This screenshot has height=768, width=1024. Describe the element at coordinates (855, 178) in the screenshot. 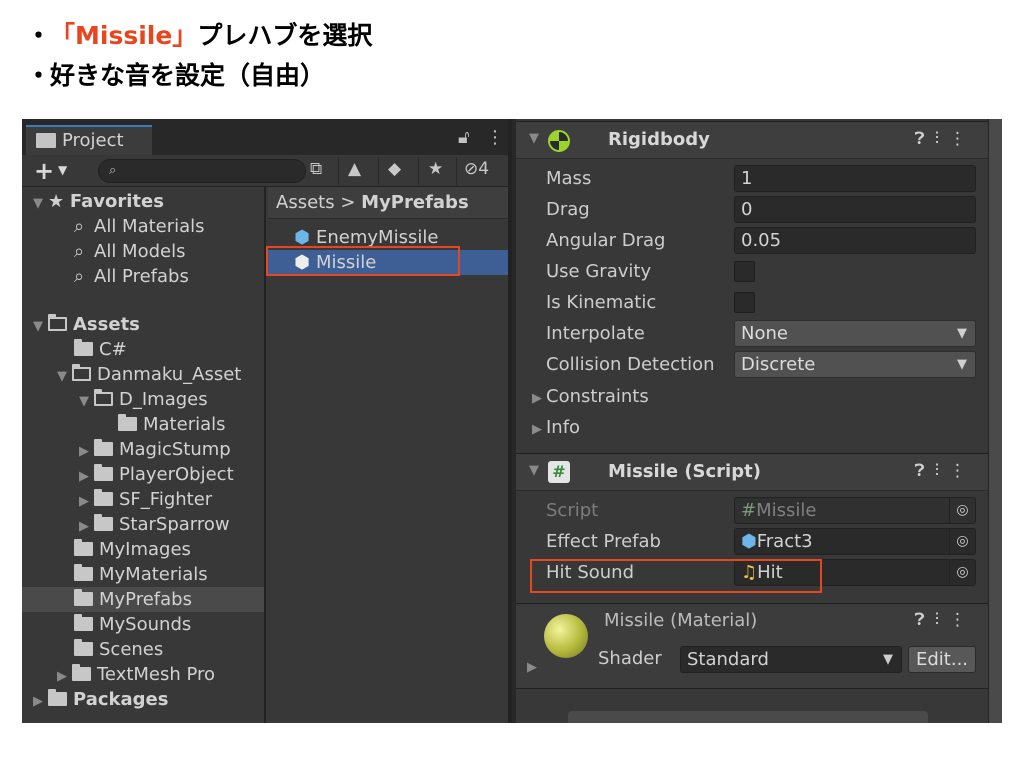

I see `mass-field: 1` at that location.